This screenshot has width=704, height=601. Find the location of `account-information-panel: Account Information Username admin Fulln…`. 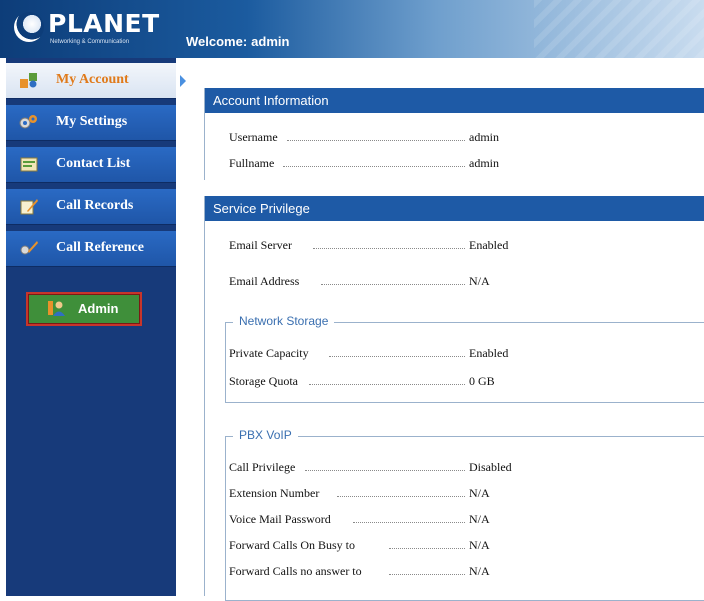

account-information-panel: Account Information Username admin Fulln… is located at coordinates (454, 134).